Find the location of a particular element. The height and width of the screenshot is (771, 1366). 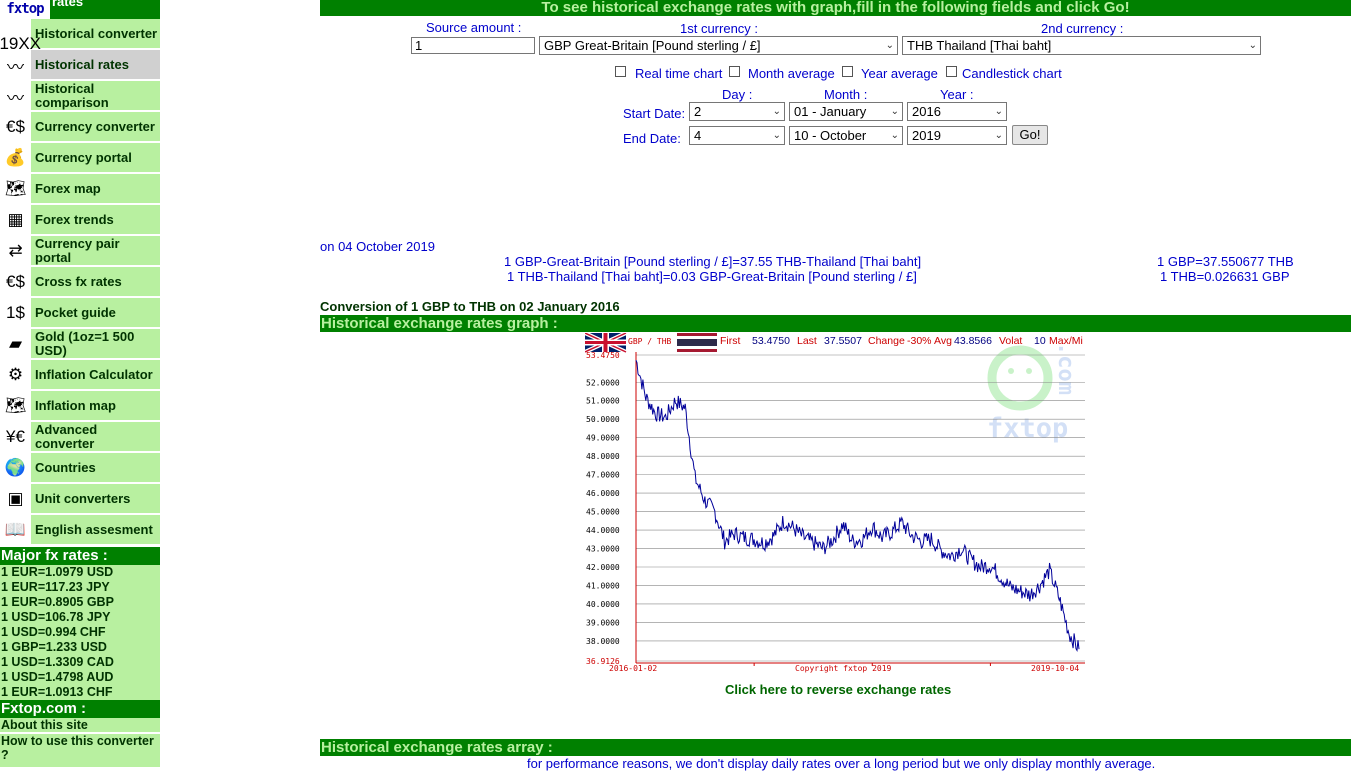

result-short1: 1 GBP=37.550677 THB is located at coordinates (1225, 261).